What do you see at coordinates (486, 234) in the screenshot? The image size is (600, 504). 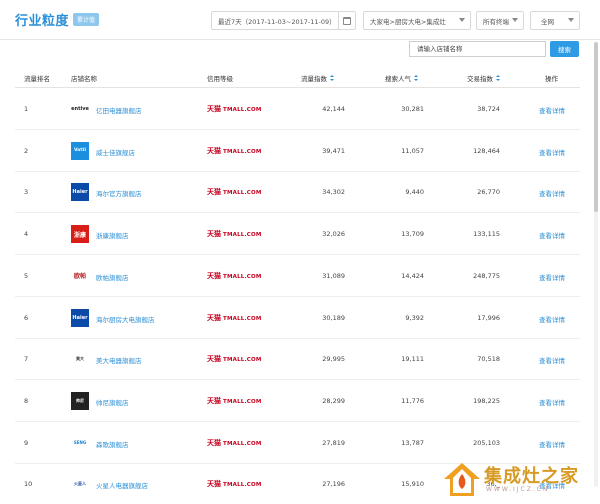 I see `trade-index-cell: 133,115` at bounding box center [486, 234].